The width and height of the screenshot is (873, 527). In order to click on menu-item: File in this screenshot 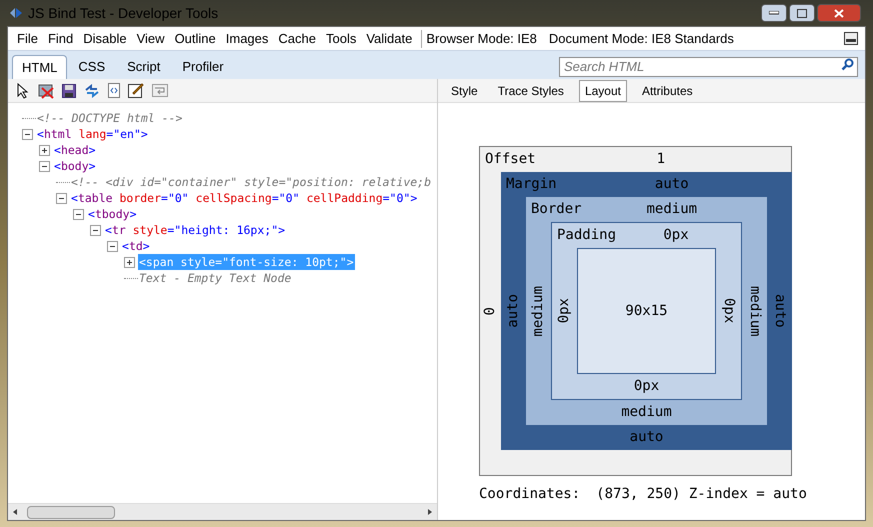, I will do `click(27, 38)`.